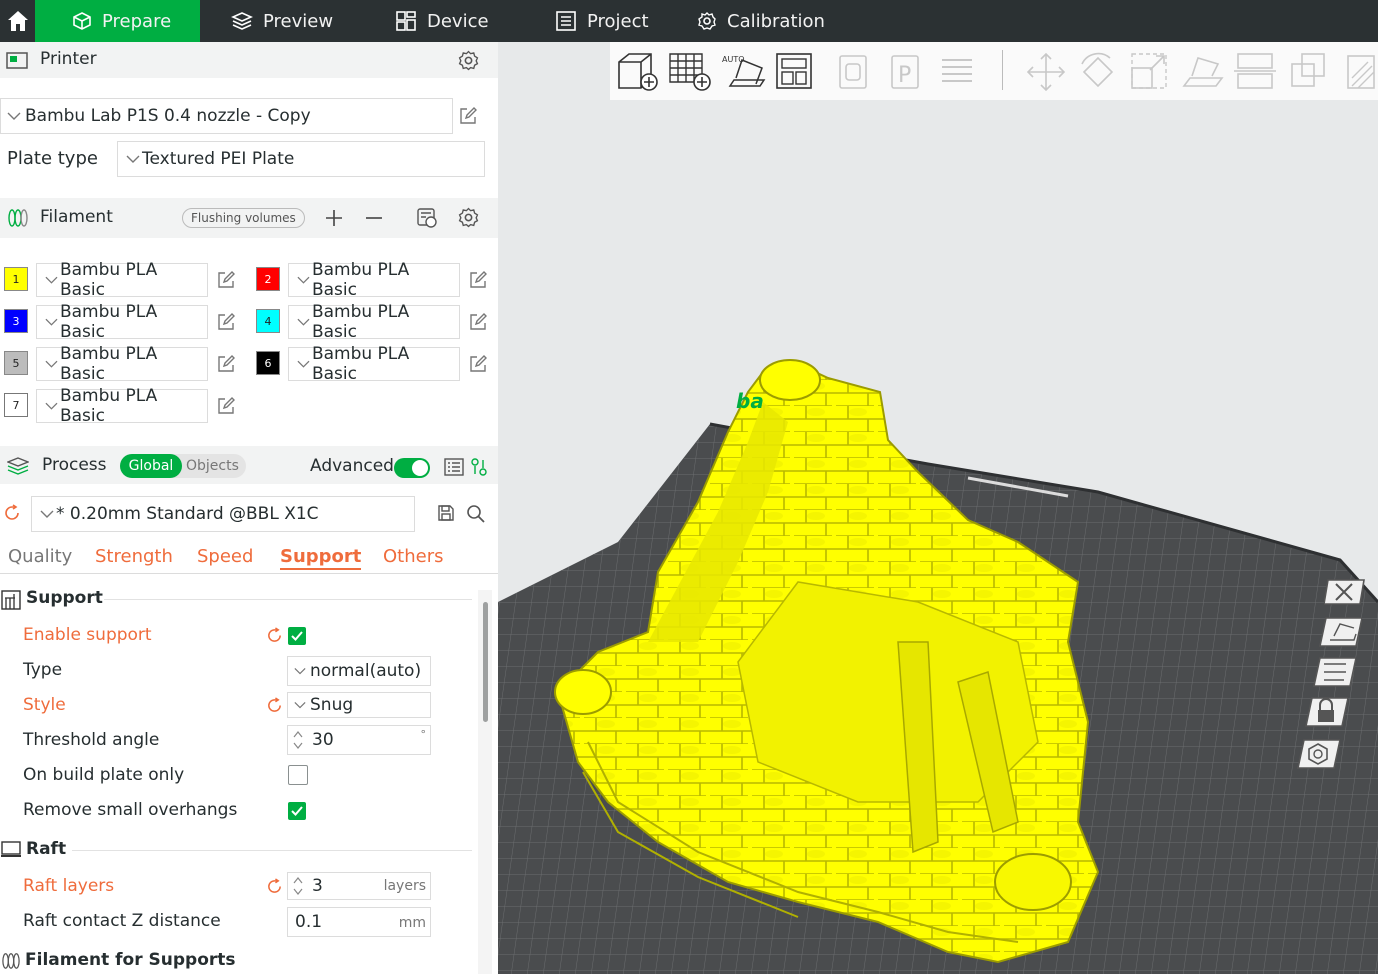 Image resolution: width=1378 pixels, height=974 pixels. I want to click on list-view-icon, so click(454, 467).